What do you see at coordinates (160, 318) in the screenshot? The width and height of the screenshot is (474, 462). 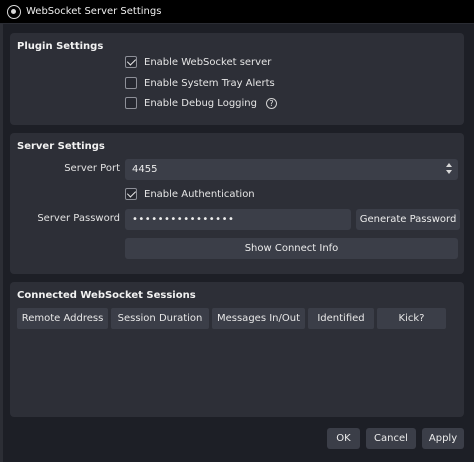 I see `column-session-duration: Session Duration` at bounding box center [160, 318].